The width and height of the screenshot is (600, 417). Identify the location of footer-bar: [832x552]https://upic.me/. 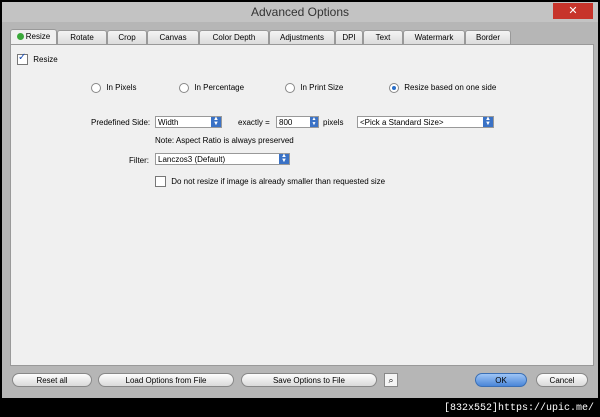
(300, 408).